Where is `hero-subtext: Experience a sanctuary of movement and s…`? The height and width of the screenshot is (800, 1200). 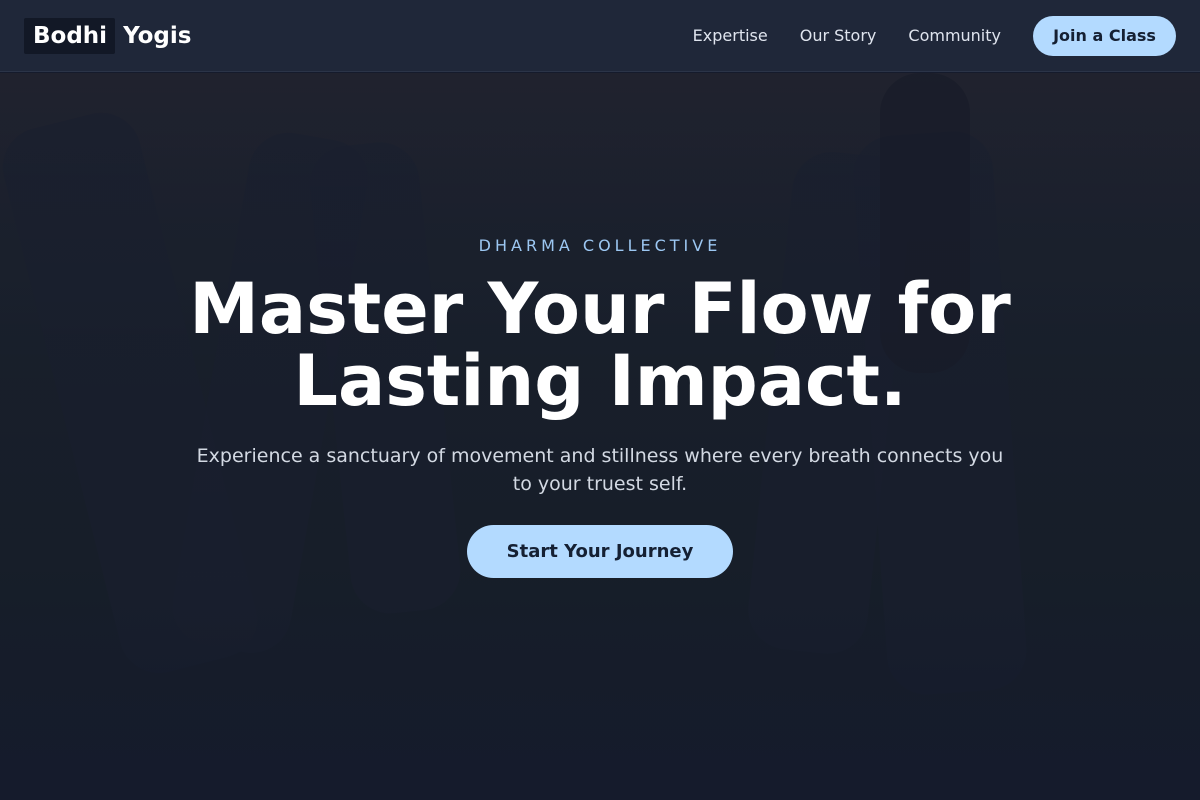 hero-subtext: Experience a sanctuary of movement and s… is located at coordinates (600, 470).